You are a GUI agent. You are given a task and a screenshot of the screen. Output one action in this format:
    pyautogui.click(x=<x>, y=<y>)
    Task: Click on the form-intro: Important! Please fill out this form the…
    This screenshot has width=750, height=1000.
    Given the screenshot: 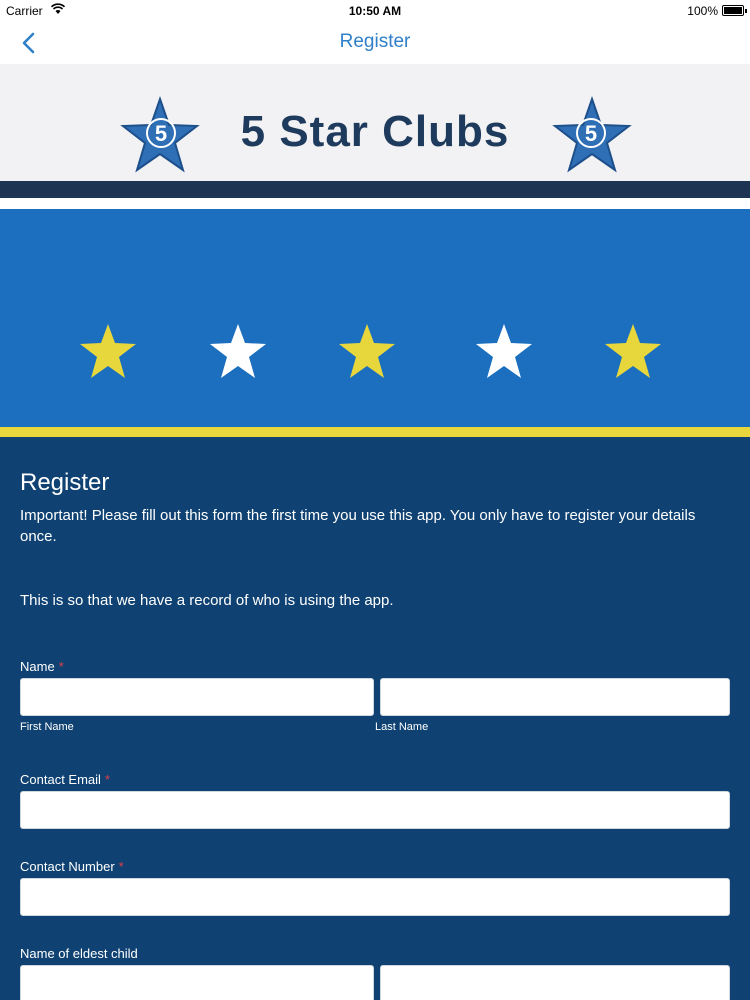 What is the action you would take?
    pyautogui.click(x=358, y=526)
    